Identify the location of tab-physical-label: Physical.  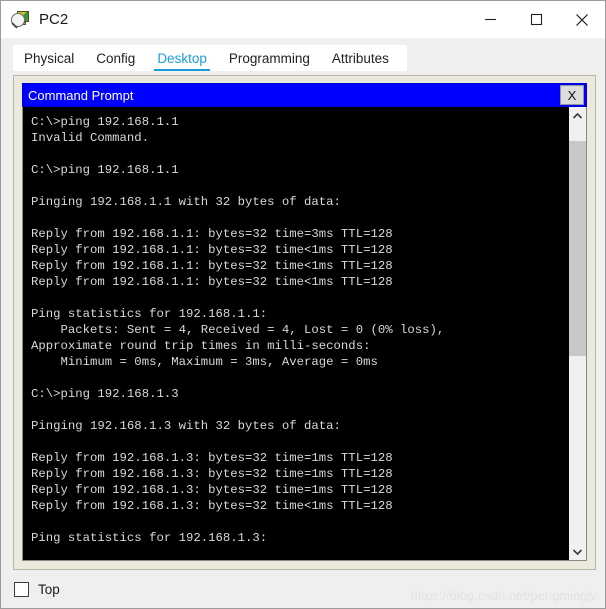
(49, 58).